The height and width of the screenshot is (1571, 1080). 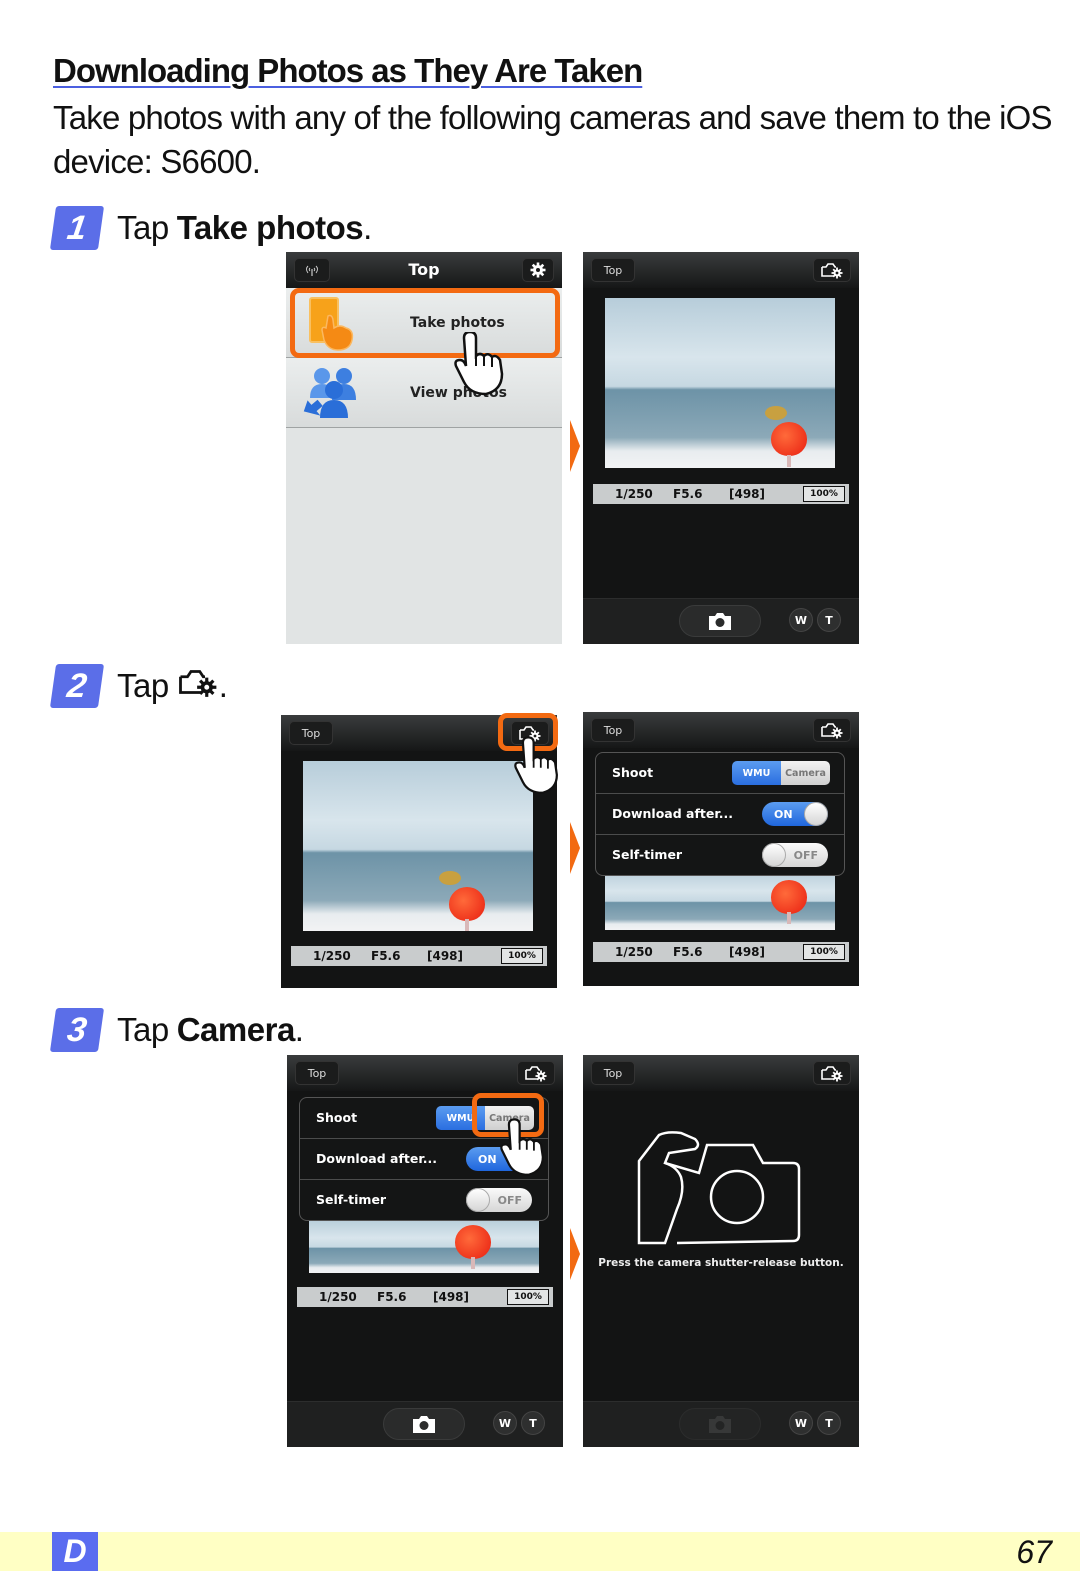 I want to click on page-title: Downloading Photos as They Are Taken, so click(x=348, y=70).